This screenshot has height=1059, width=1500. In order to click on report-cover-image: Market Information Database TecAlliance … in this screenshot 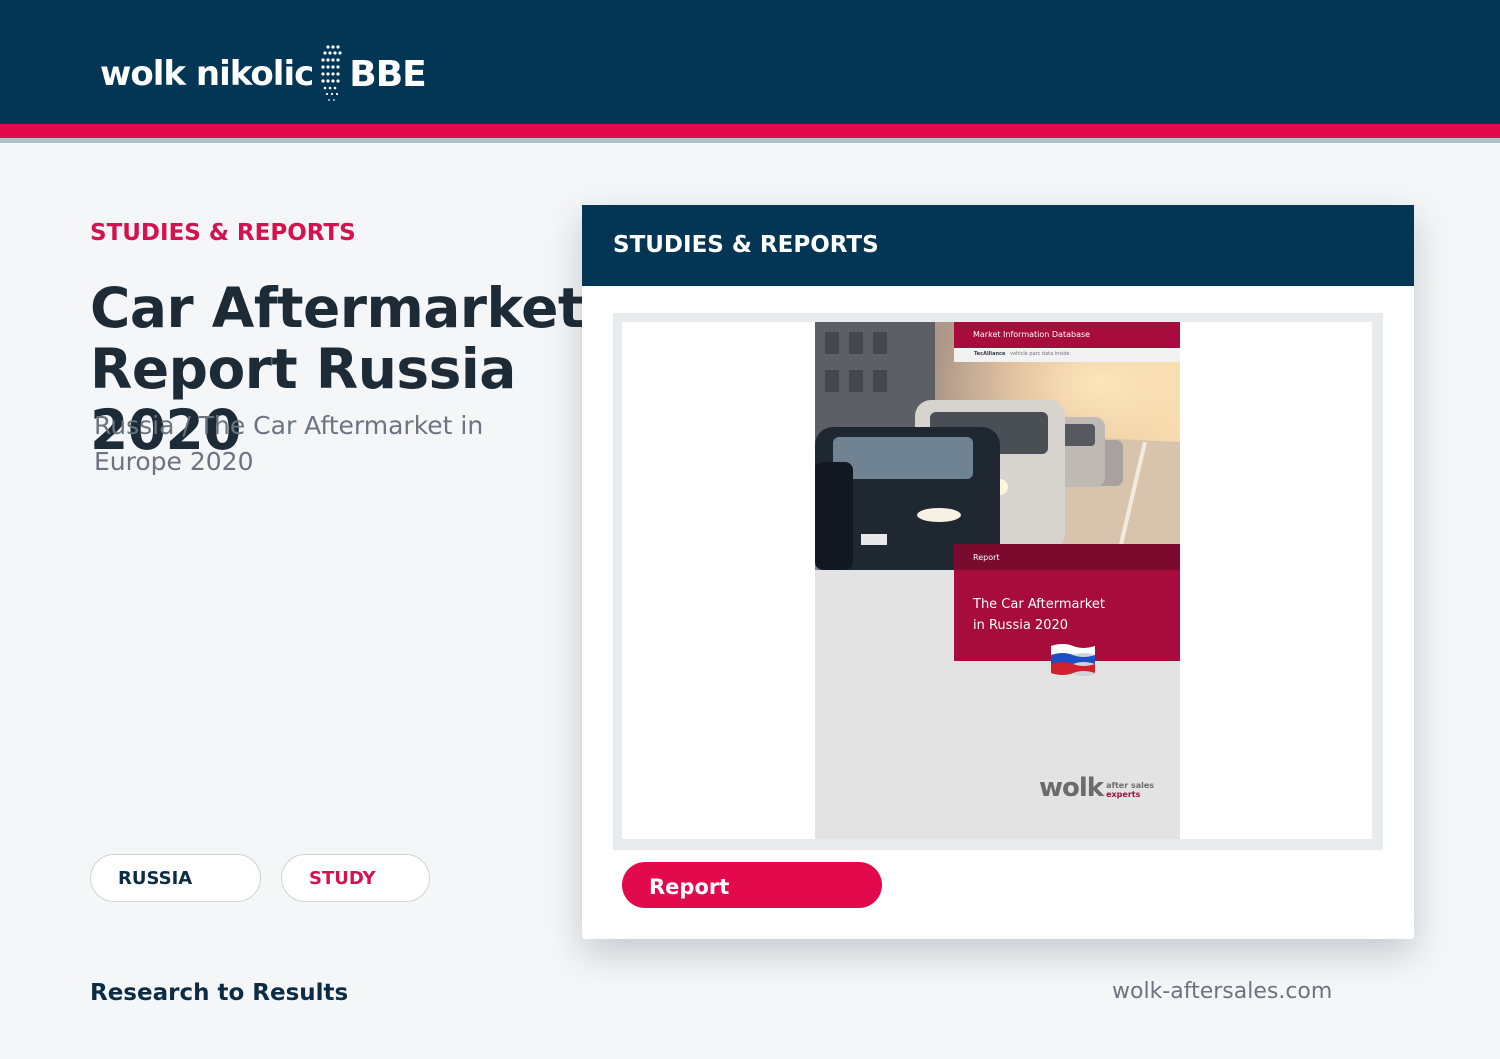, I will do `click(997, 580)`.